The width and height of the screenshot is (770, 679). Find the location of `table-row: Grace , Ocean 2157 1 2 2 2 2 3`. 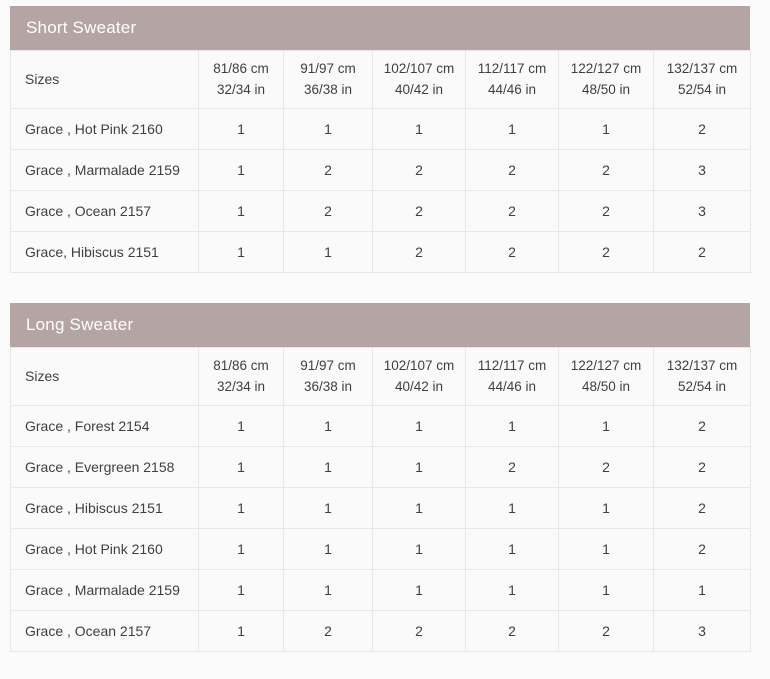

table-row: Grace , Ocean 2157 1 2 2 2 2 3 is located at coordinates (380, 631).